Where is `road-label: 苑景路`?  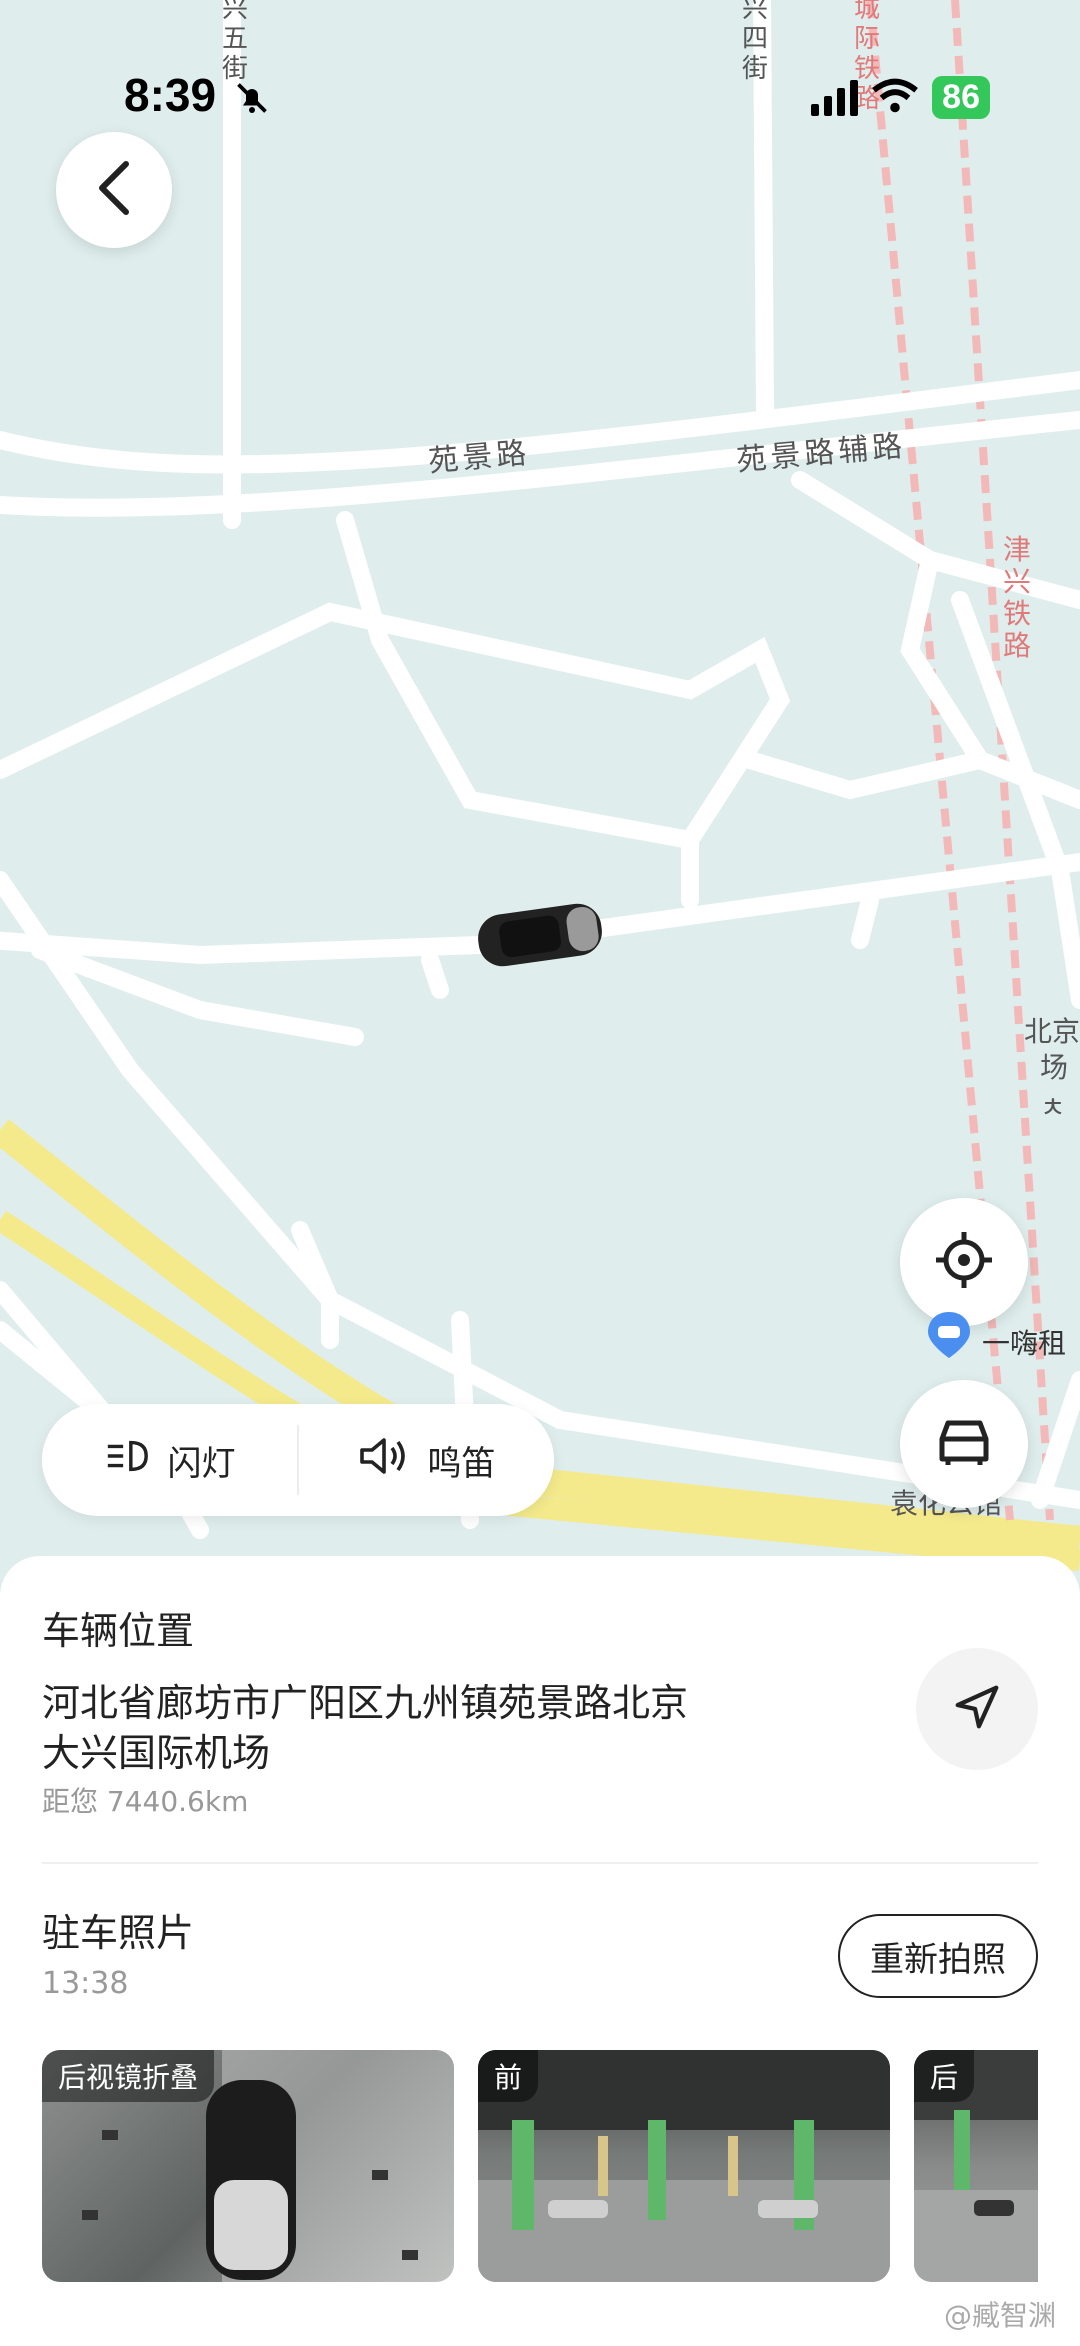
road-label: 苑景路 is located at coordinates (479, 457).